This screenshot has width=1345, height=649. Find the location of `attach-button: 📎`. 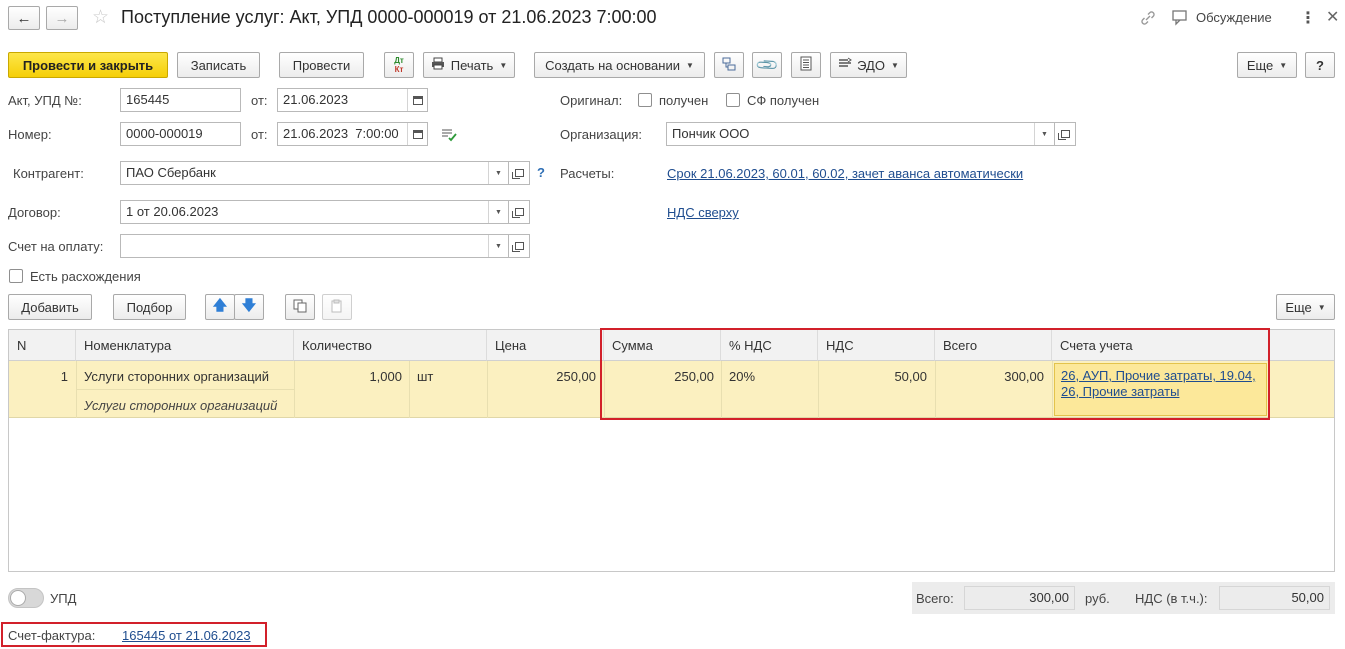

attach-button: 📎 is located at coordinates (767, 65).